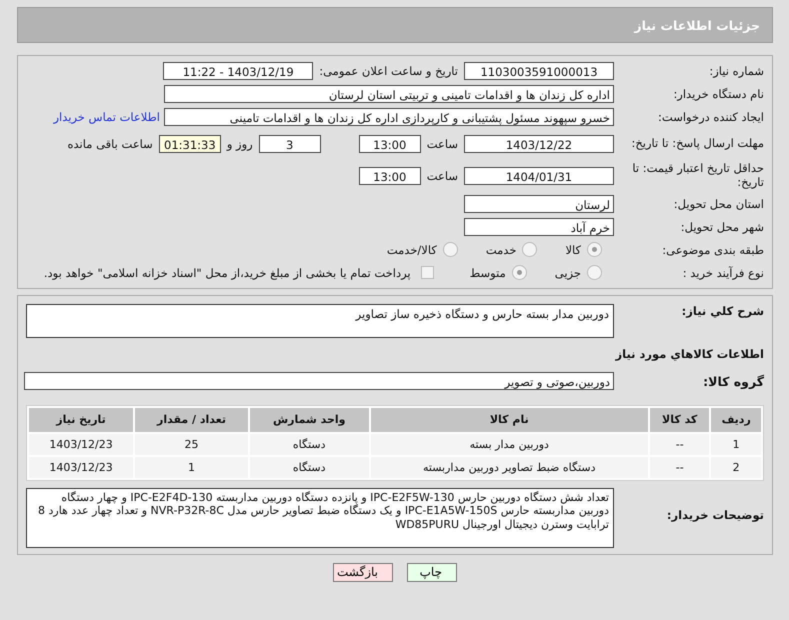 The height and width of the screenshot is (620, 789). What do you see at coordinates (289, 144) in the screenshot?
I see `days-field: 3` at bounding box center [289, 144].